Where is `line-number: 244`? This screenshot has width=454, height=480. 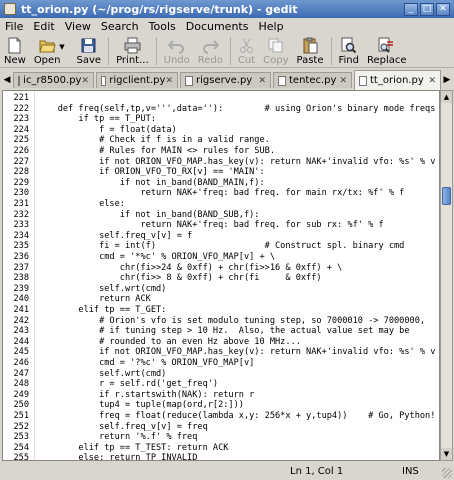 line-number: 244 is located at coordinates (21, 341).